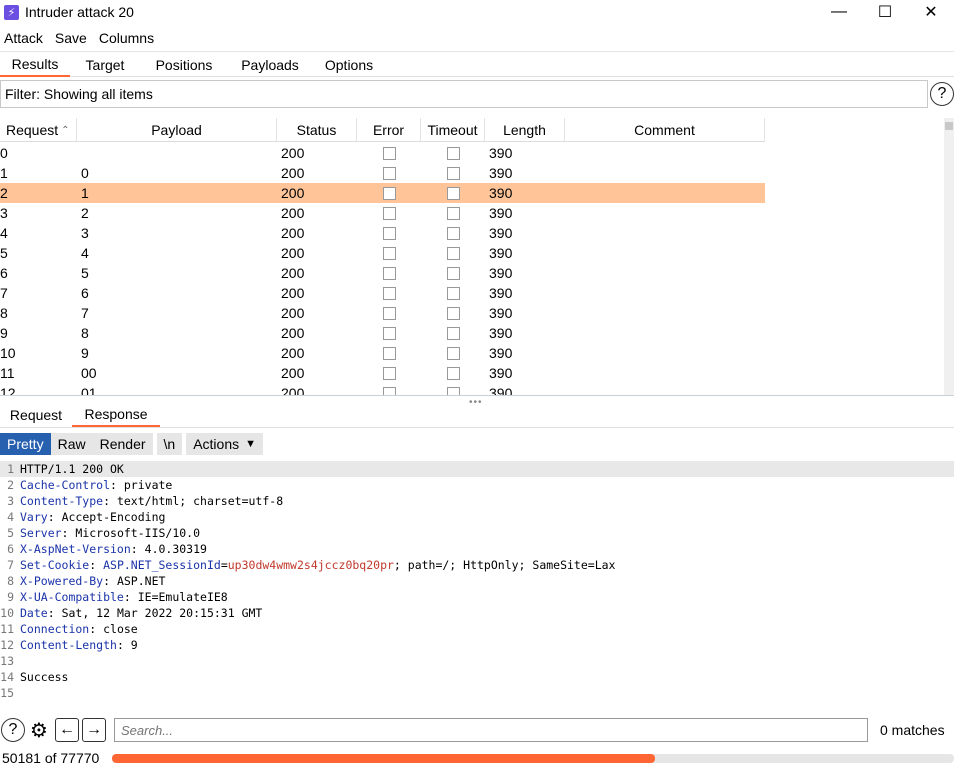  What do you see at coordinates (4, 273) in the screenshot?
I see `cell-request: 6` at bounding box center [4, 273].